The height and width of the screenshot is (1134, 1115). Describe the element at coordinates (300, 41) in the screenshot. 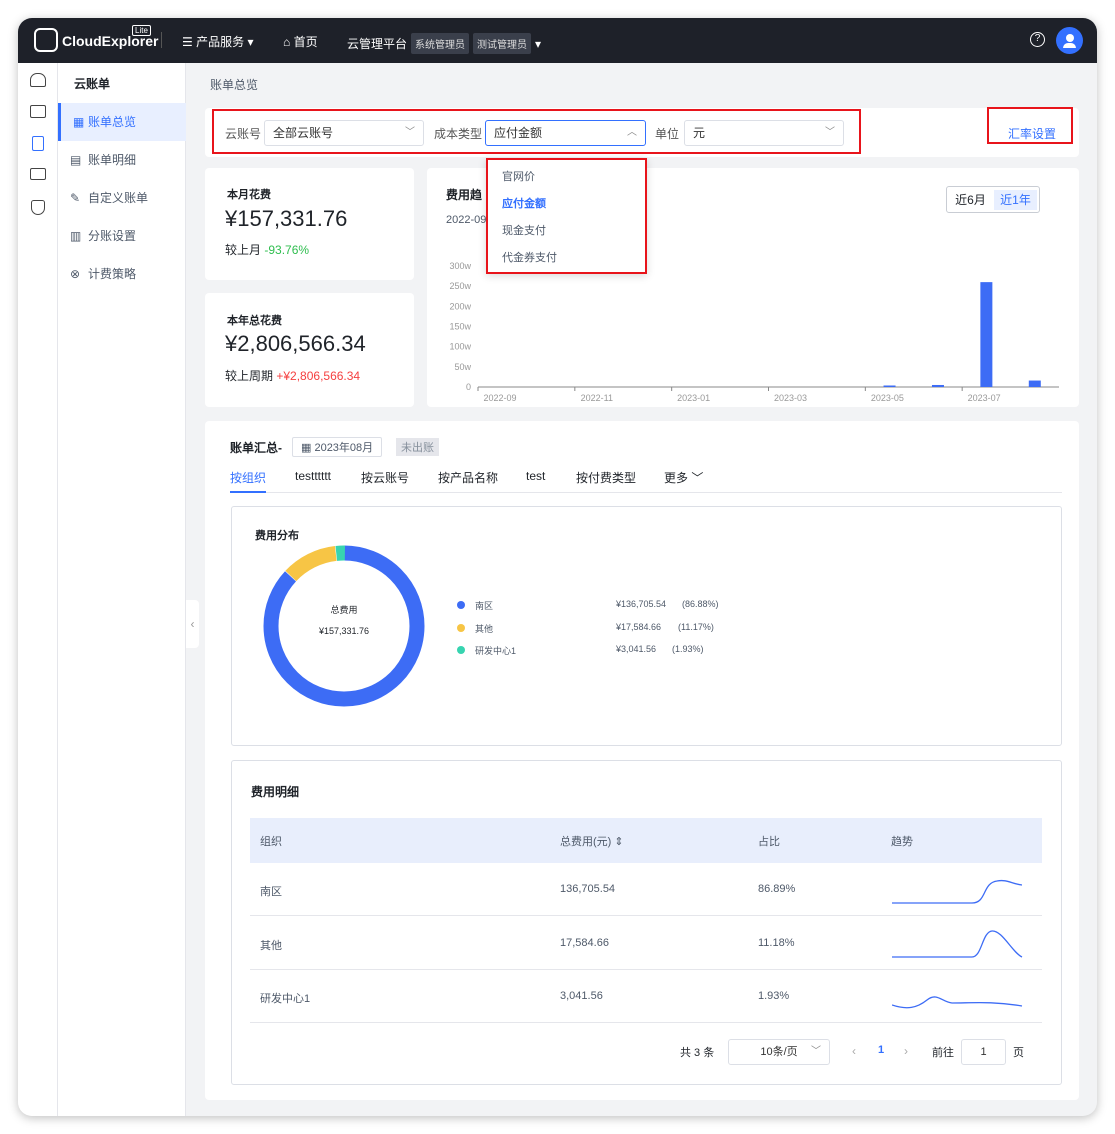

I see `home-link: ⌂ 首页` at that location.